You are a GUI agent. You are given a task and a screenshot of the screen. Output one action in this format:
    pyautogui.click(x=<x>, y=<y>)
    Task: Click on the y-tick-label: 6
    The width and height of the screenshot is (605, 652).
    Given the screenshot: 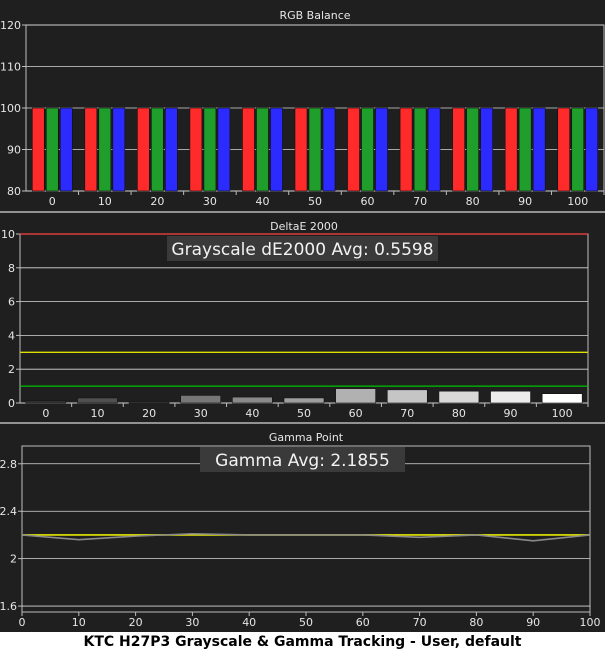 What is the action you would take?
    pyautogui.click(x=11, y=302)
    